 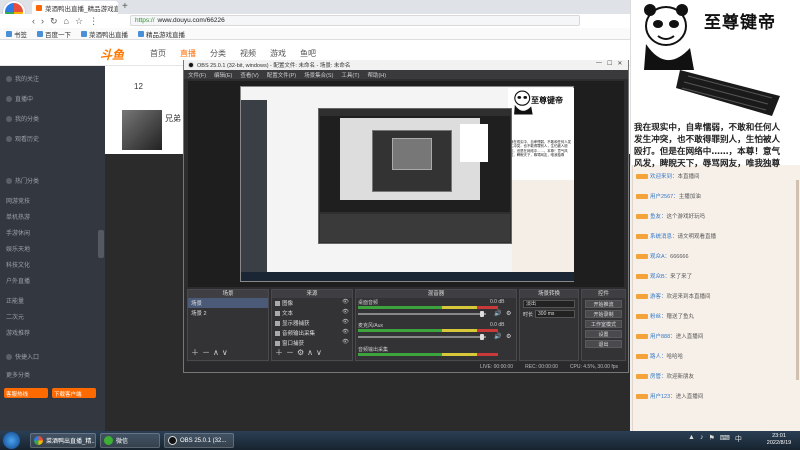 I want to click on sidebar-item: 二次元, so click(x=15, y=316).